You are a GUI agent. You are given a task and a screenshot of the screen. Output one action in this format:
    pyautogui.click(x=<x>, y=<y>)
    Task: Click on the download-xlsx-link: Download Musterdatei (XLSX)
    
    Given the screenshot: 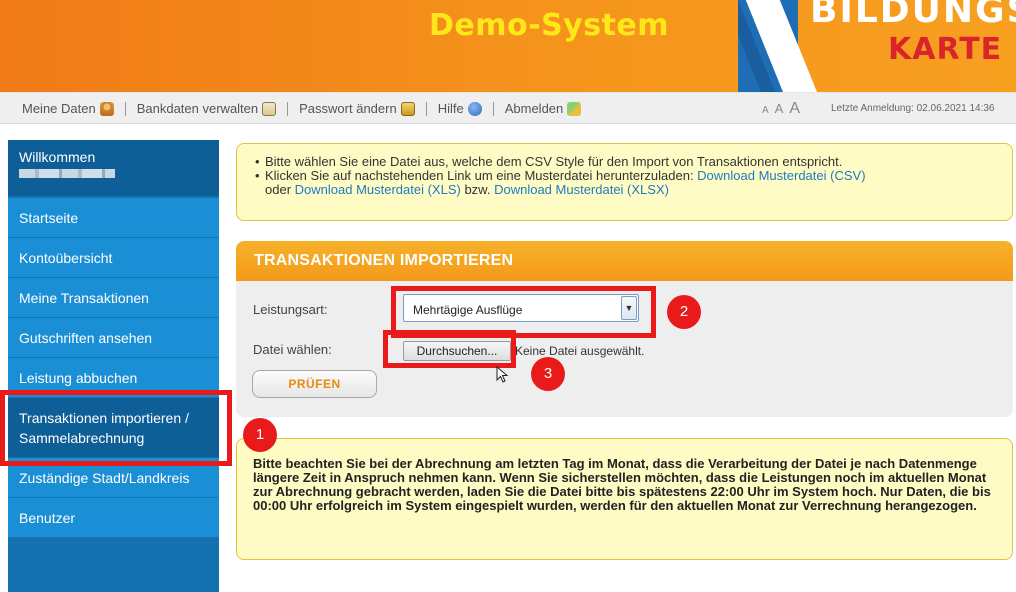 What is the action you would take?
    pyautogui.click(x=581, y=189)
    